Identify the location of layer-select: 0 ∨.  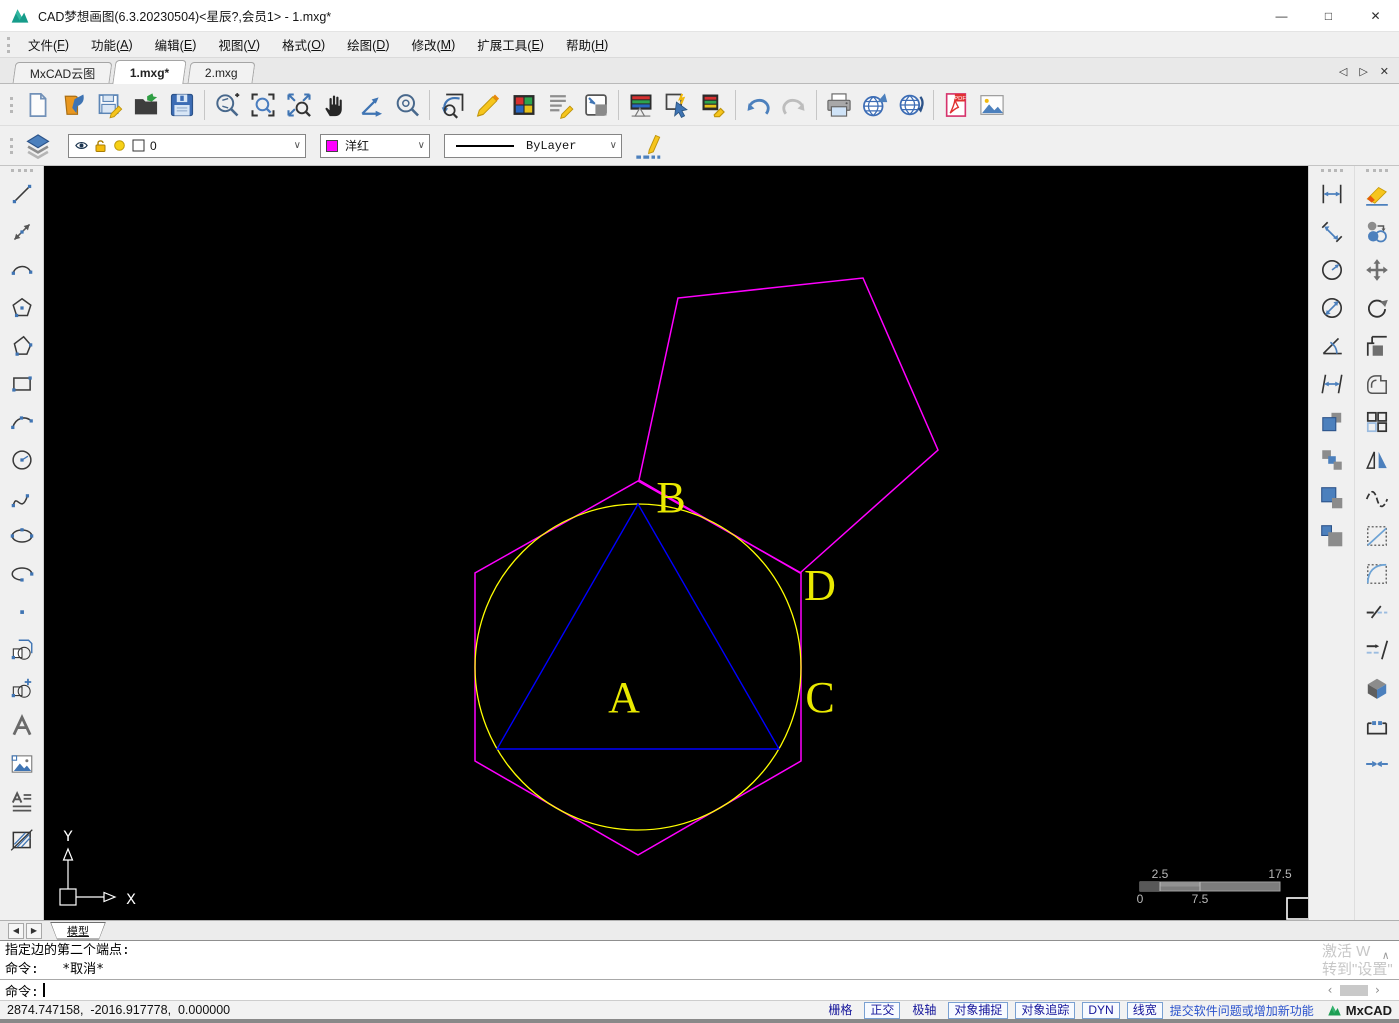
(187, 145).